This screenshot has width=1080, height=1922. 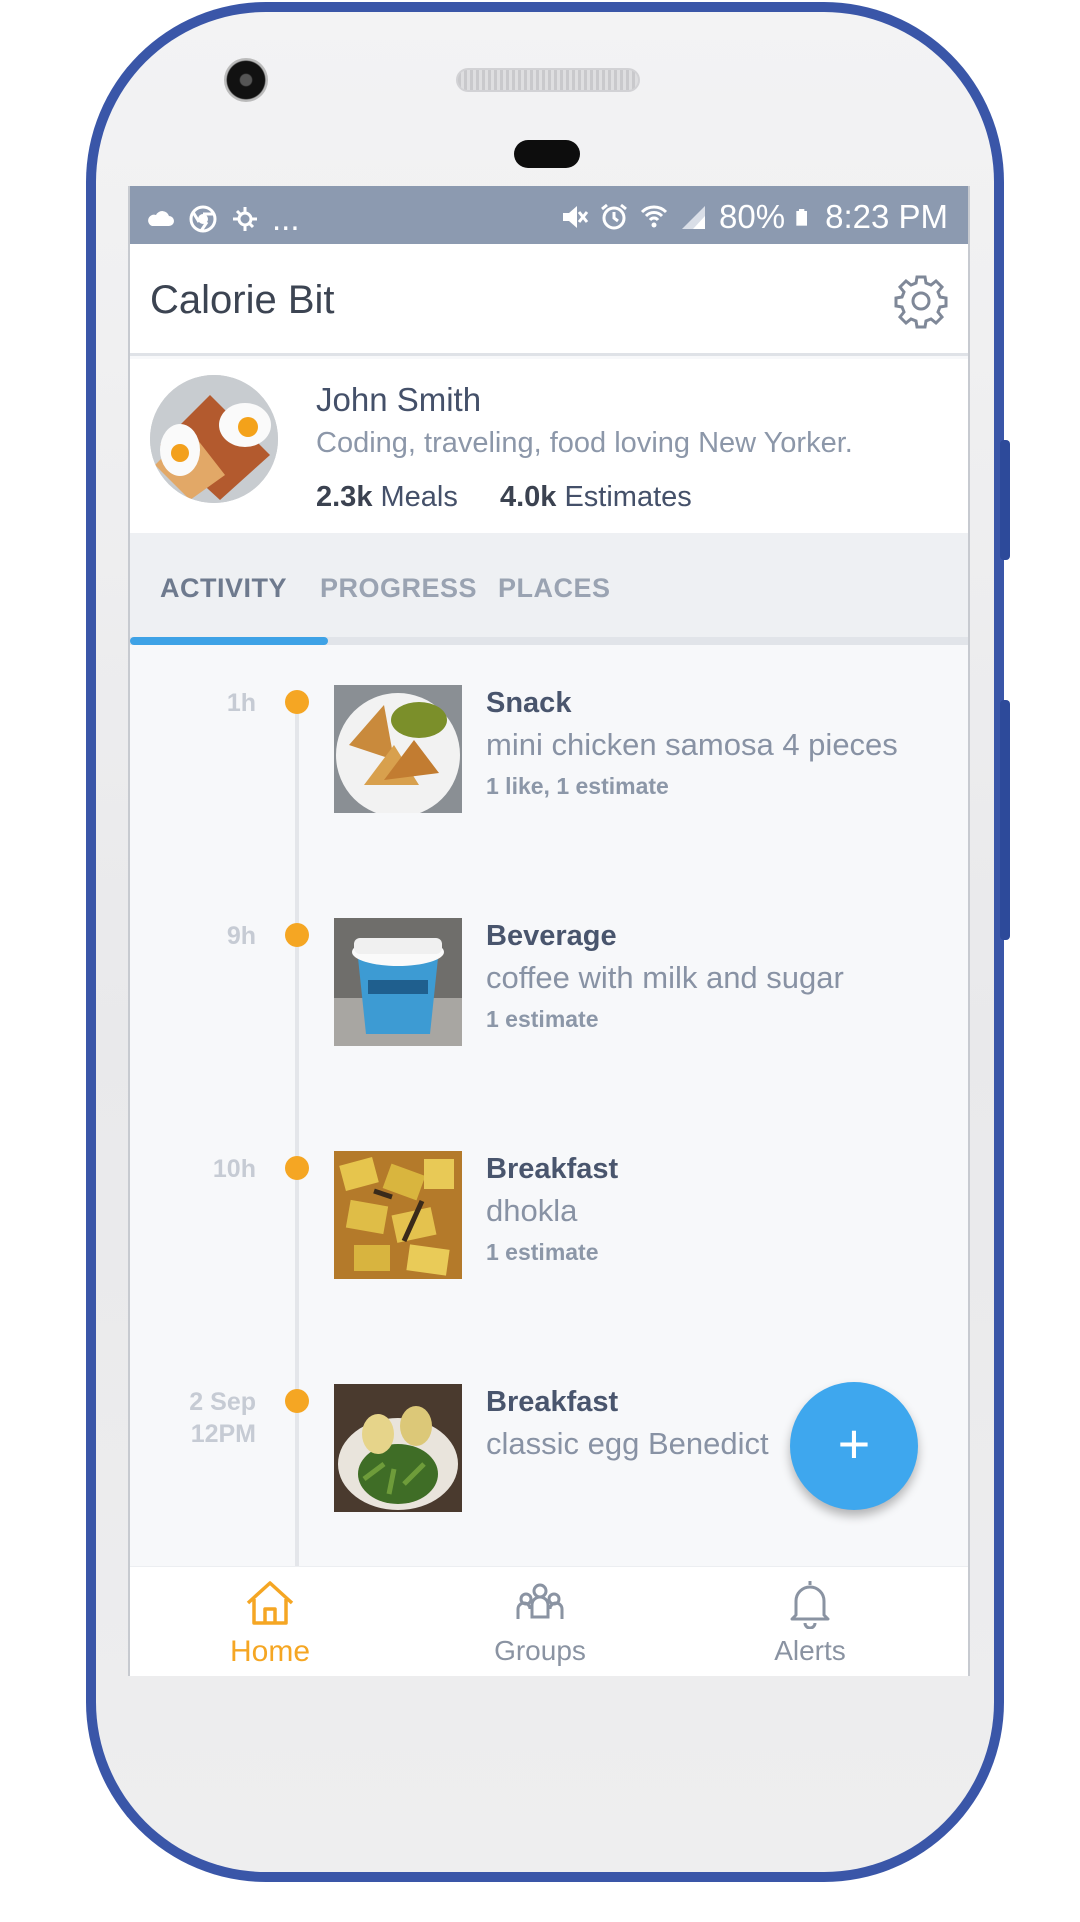 What do you see at coordinates (548, 80) in the screenshot?
I see `earpiece-speaker` at bounding box center [548, 80].